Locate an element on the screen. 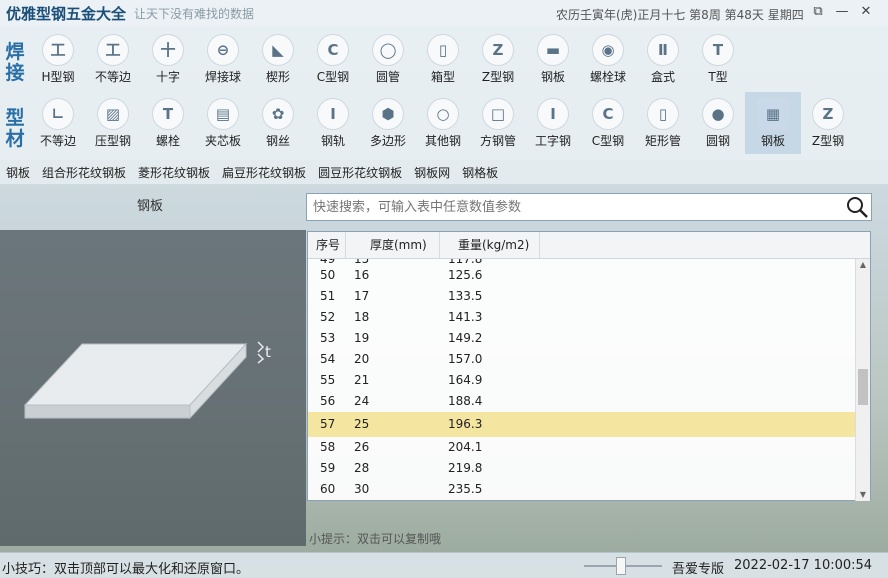 Image resolution: width=888 pixels, height=578 pixels. table-row: 55 21 164.9 is located at coordinates (582, 380).